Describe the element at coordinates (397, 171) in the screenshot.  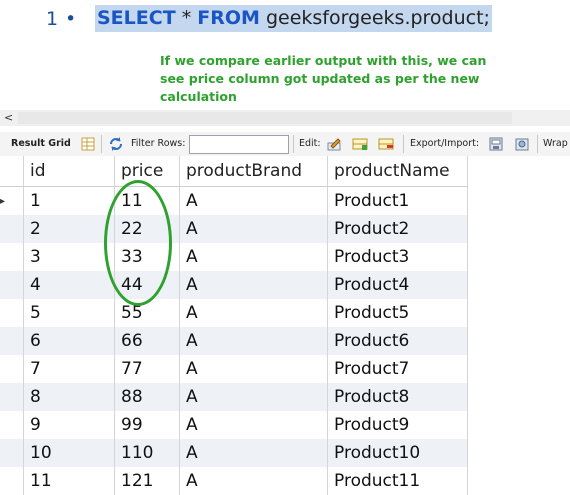
I see `column-header-productname: productName` at that location.